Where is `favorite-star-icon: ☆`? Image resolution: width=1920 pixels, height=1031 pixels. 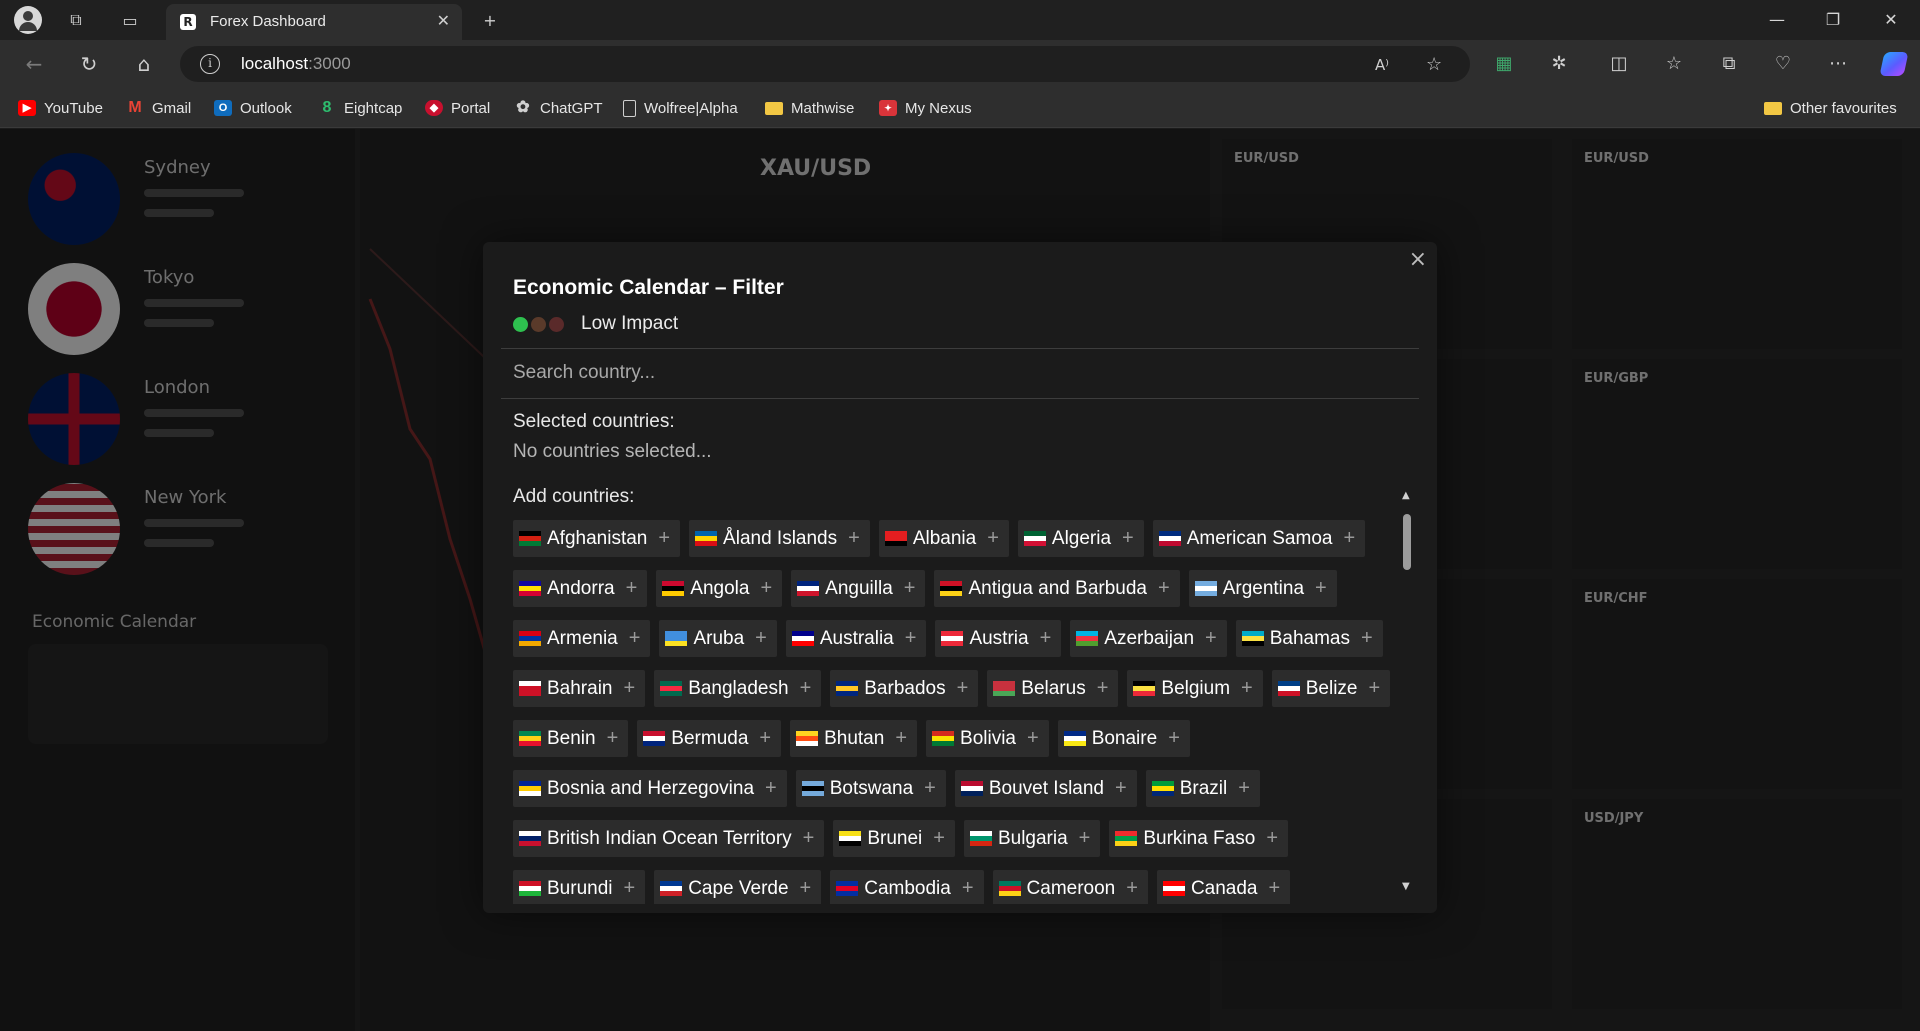
favorite-star-icon: ☆ is located at coordinates (1434, 64).